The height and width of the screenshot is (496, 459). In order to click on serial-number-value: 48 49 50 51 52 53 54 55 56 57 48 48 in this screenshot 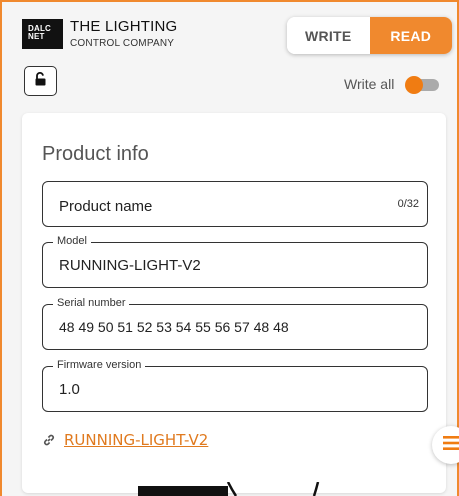, I will do `click(174, 327)`.